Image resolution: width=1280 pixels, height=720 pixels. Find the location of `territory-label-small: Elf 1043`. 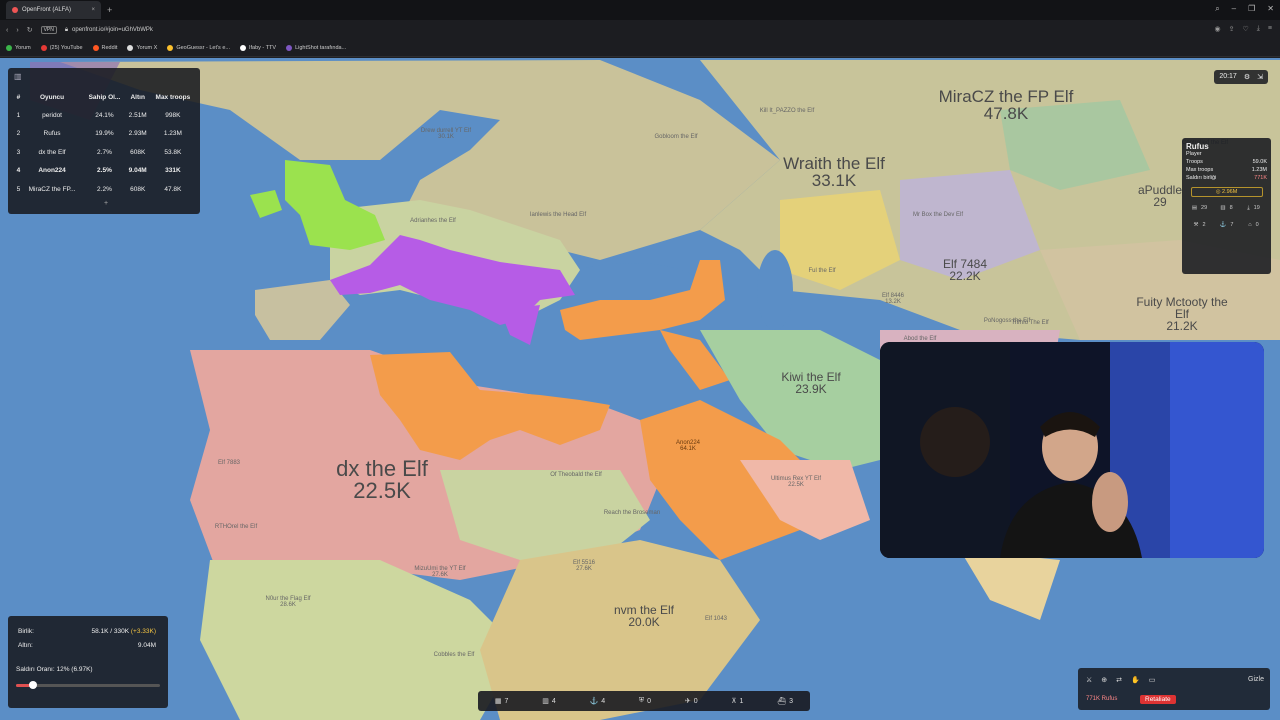

territory-label-small: Elf 1043 is located at coordinates (716, 619).